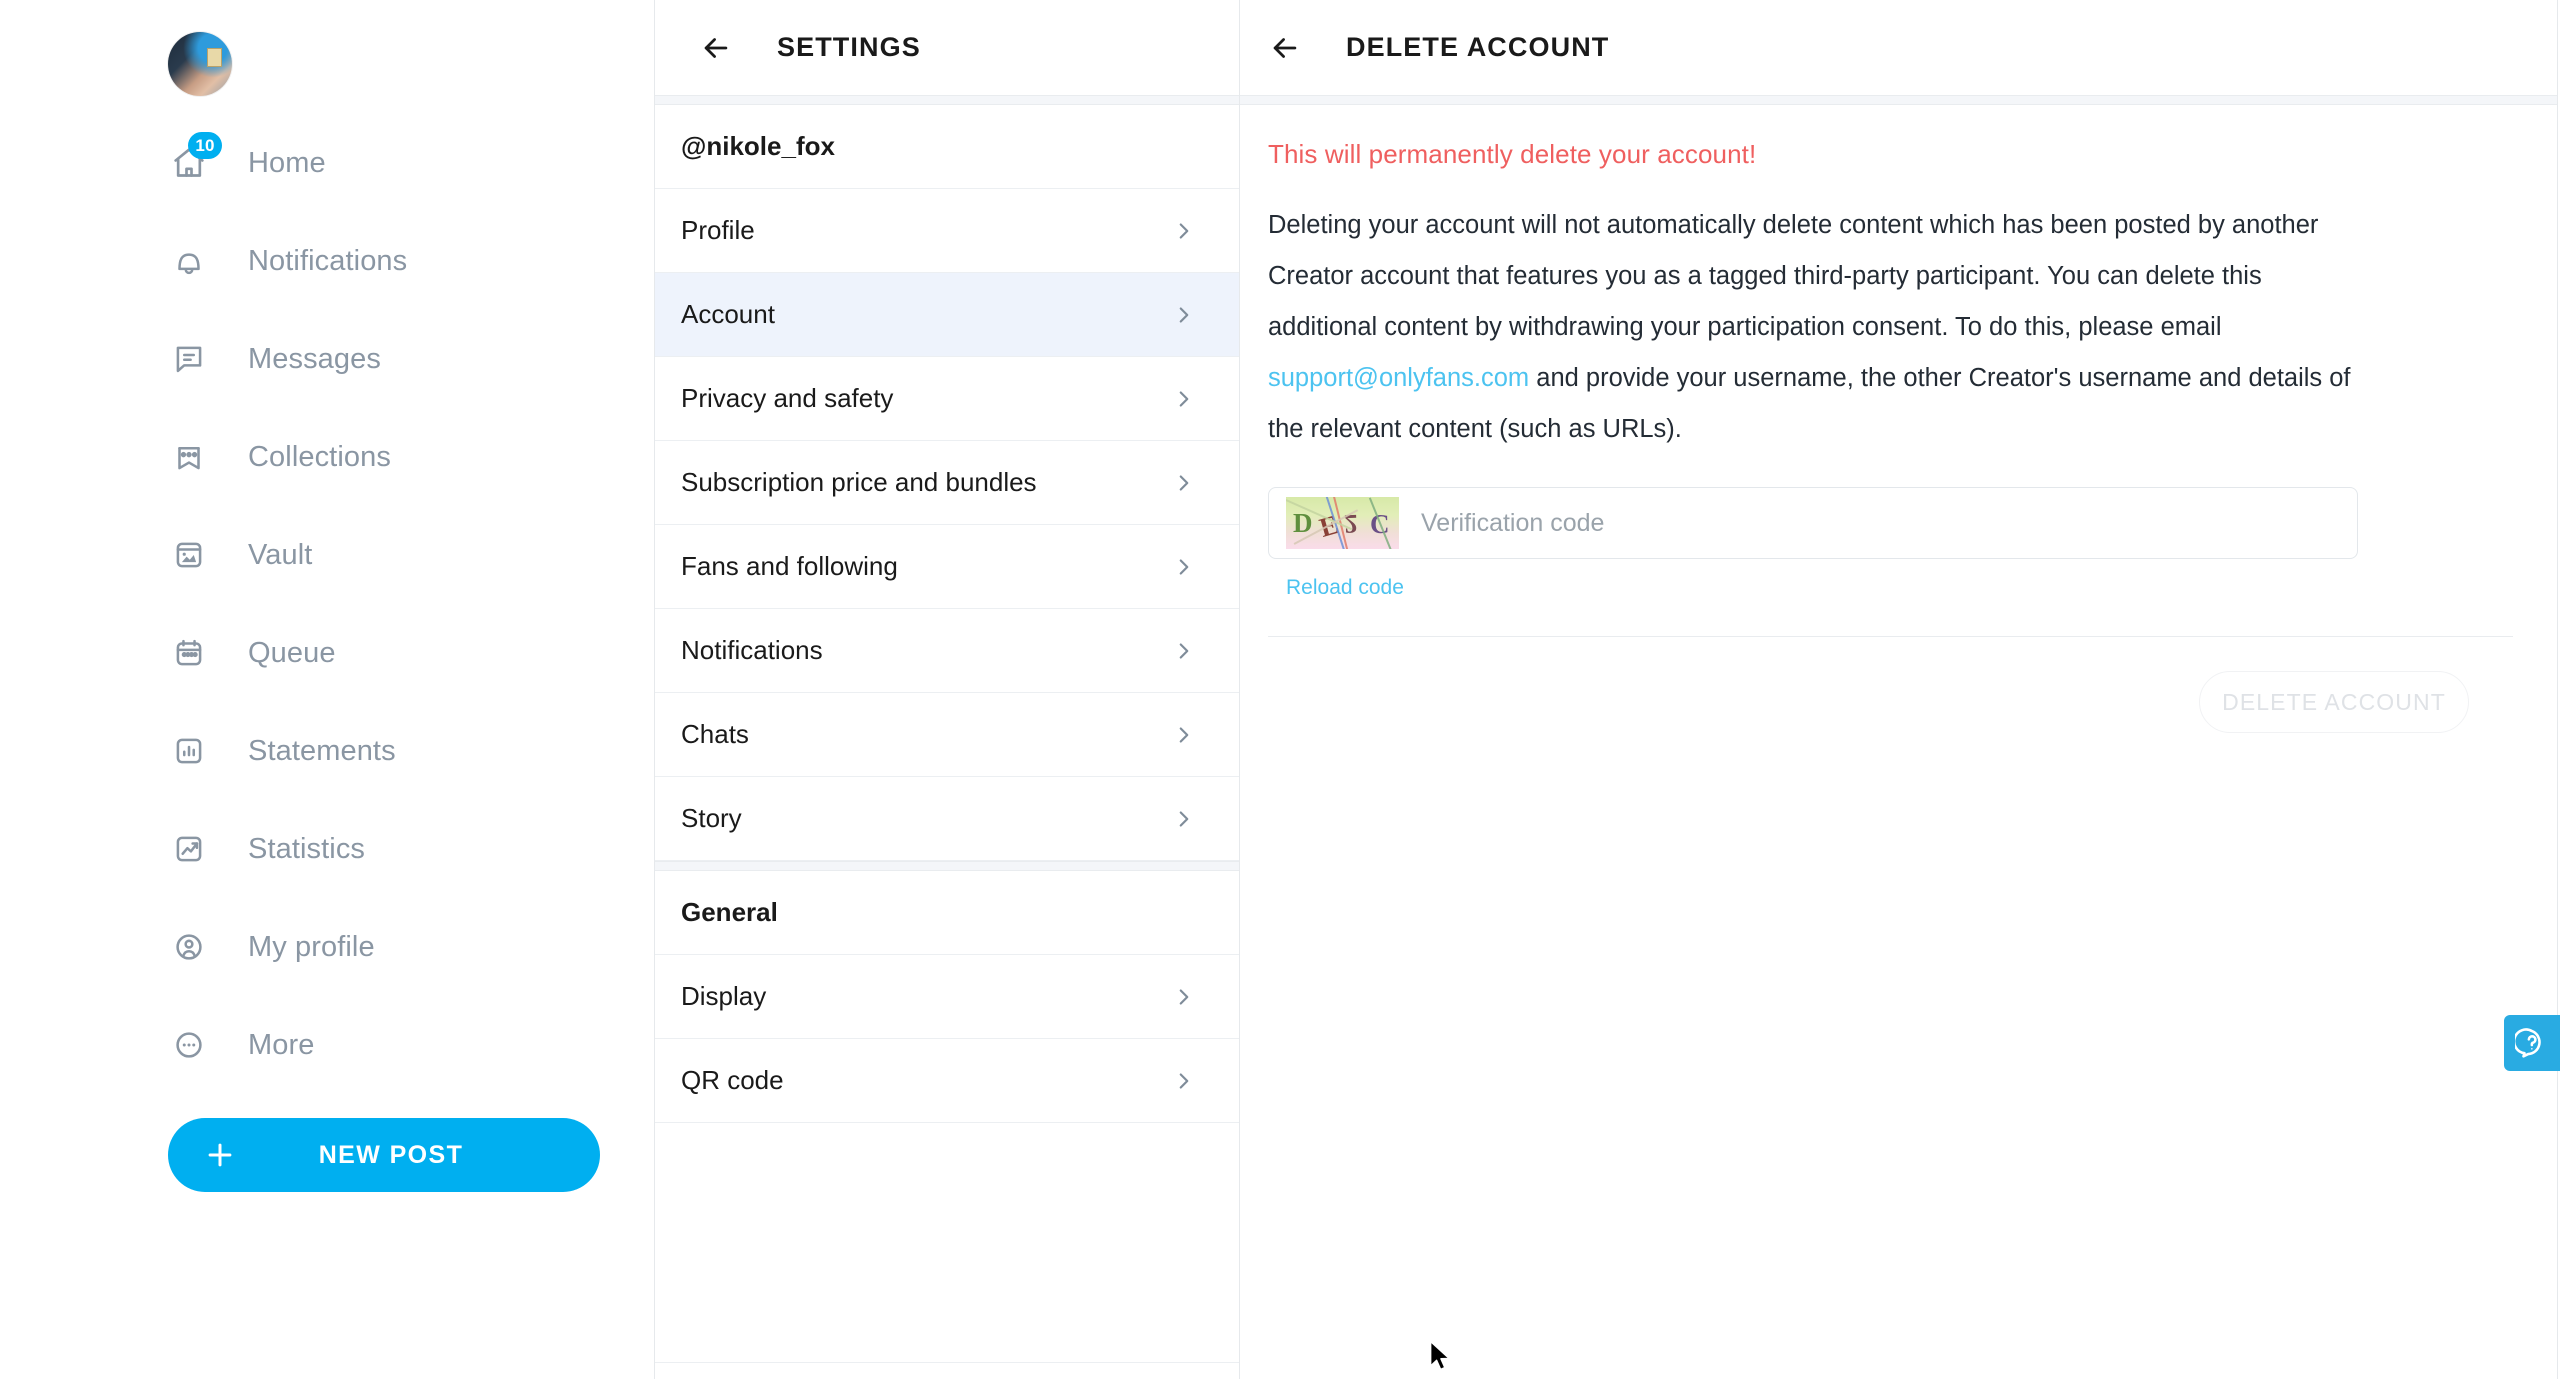  I want to click on new-post-button: NEW POST, so click(384, 1155).